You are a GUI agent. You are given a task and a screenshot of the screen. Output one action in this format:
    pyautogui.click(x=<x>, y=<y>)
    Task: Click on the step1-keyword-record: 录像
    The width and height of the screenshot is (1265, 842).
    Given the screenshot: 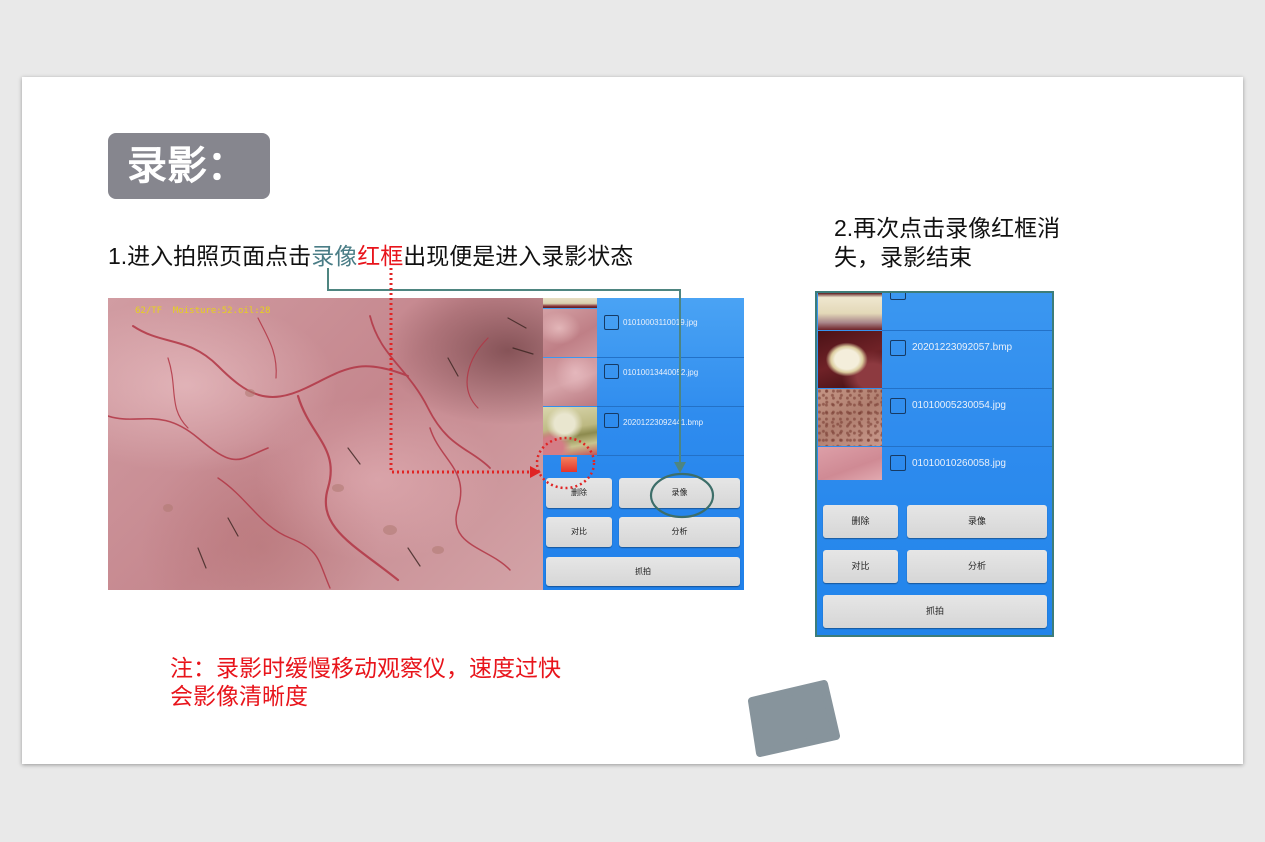 What is the action you would take?
    pyautogui.click(x=334, y=256)
    